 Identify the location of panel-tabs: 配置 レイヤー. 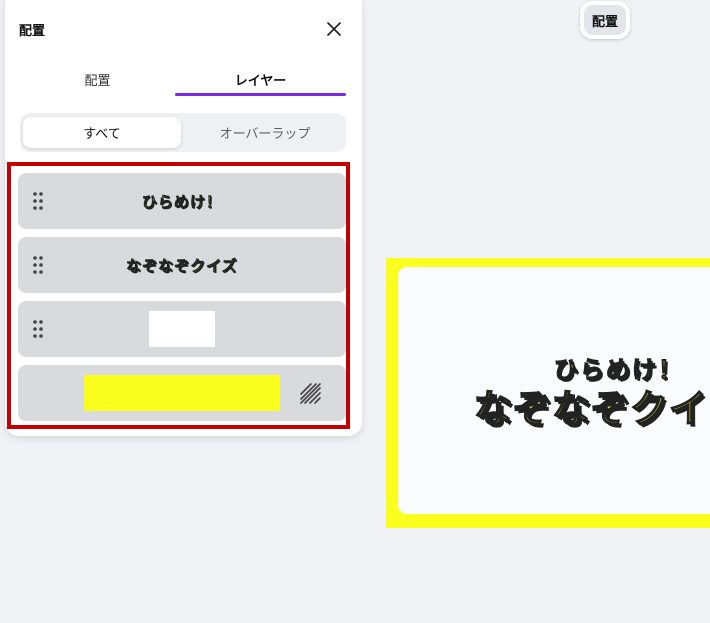
(183, 79).